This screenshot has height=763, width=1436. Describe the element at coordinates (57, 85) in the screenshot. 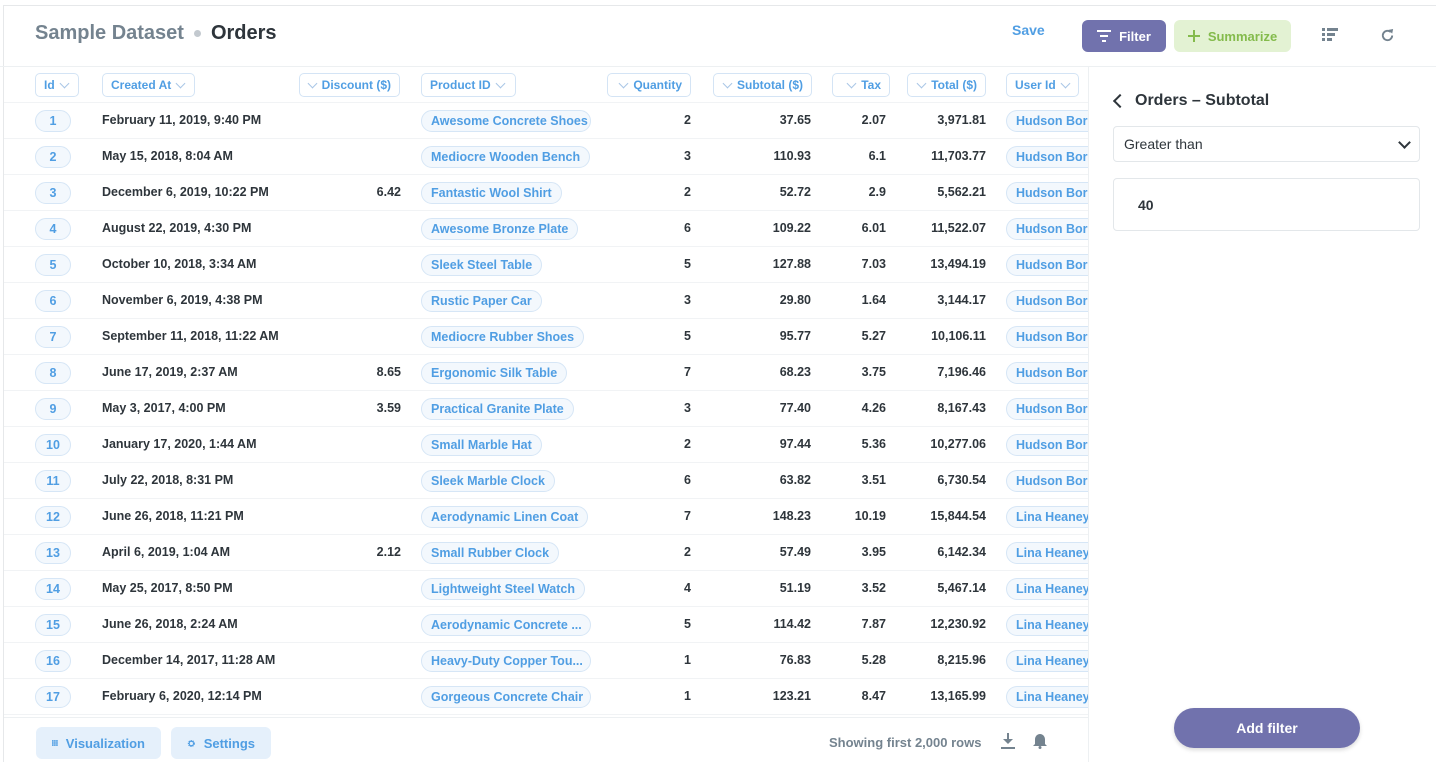

I see `column-header-id: Id` at that location.